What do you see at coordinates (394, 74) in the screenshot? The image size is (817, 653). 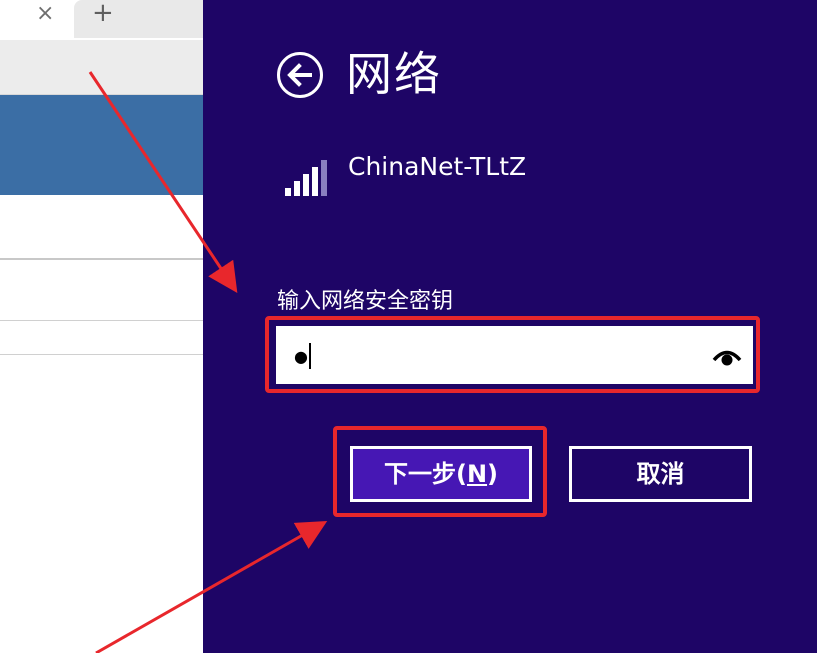 I see `panel-title: 网络` at bounding box center [394, 74].